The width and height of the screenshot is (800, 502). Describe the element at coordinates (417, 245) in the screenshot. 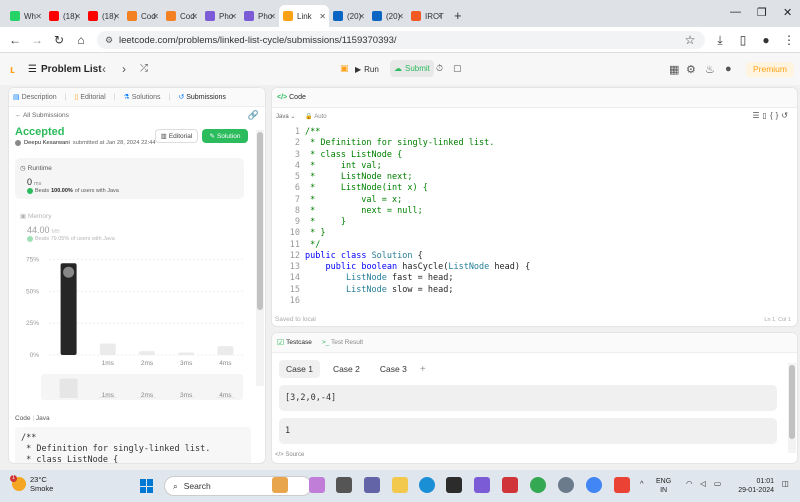

I see `code-line: */` at that location.